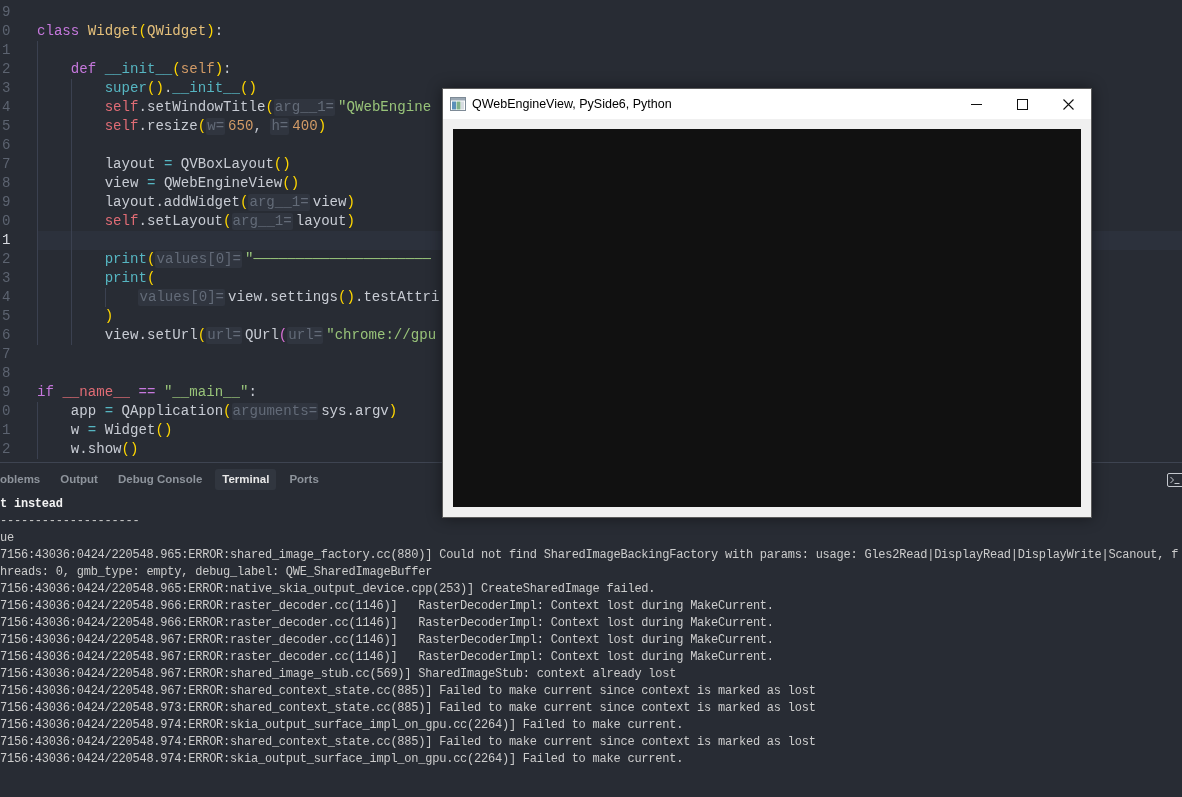 The width and height of the screenshot is (1182, 797). What do you see at coordinates (121, 430) in the screenshot?
I see `code-text: w = Widget()` at bounding box center [121, 430].